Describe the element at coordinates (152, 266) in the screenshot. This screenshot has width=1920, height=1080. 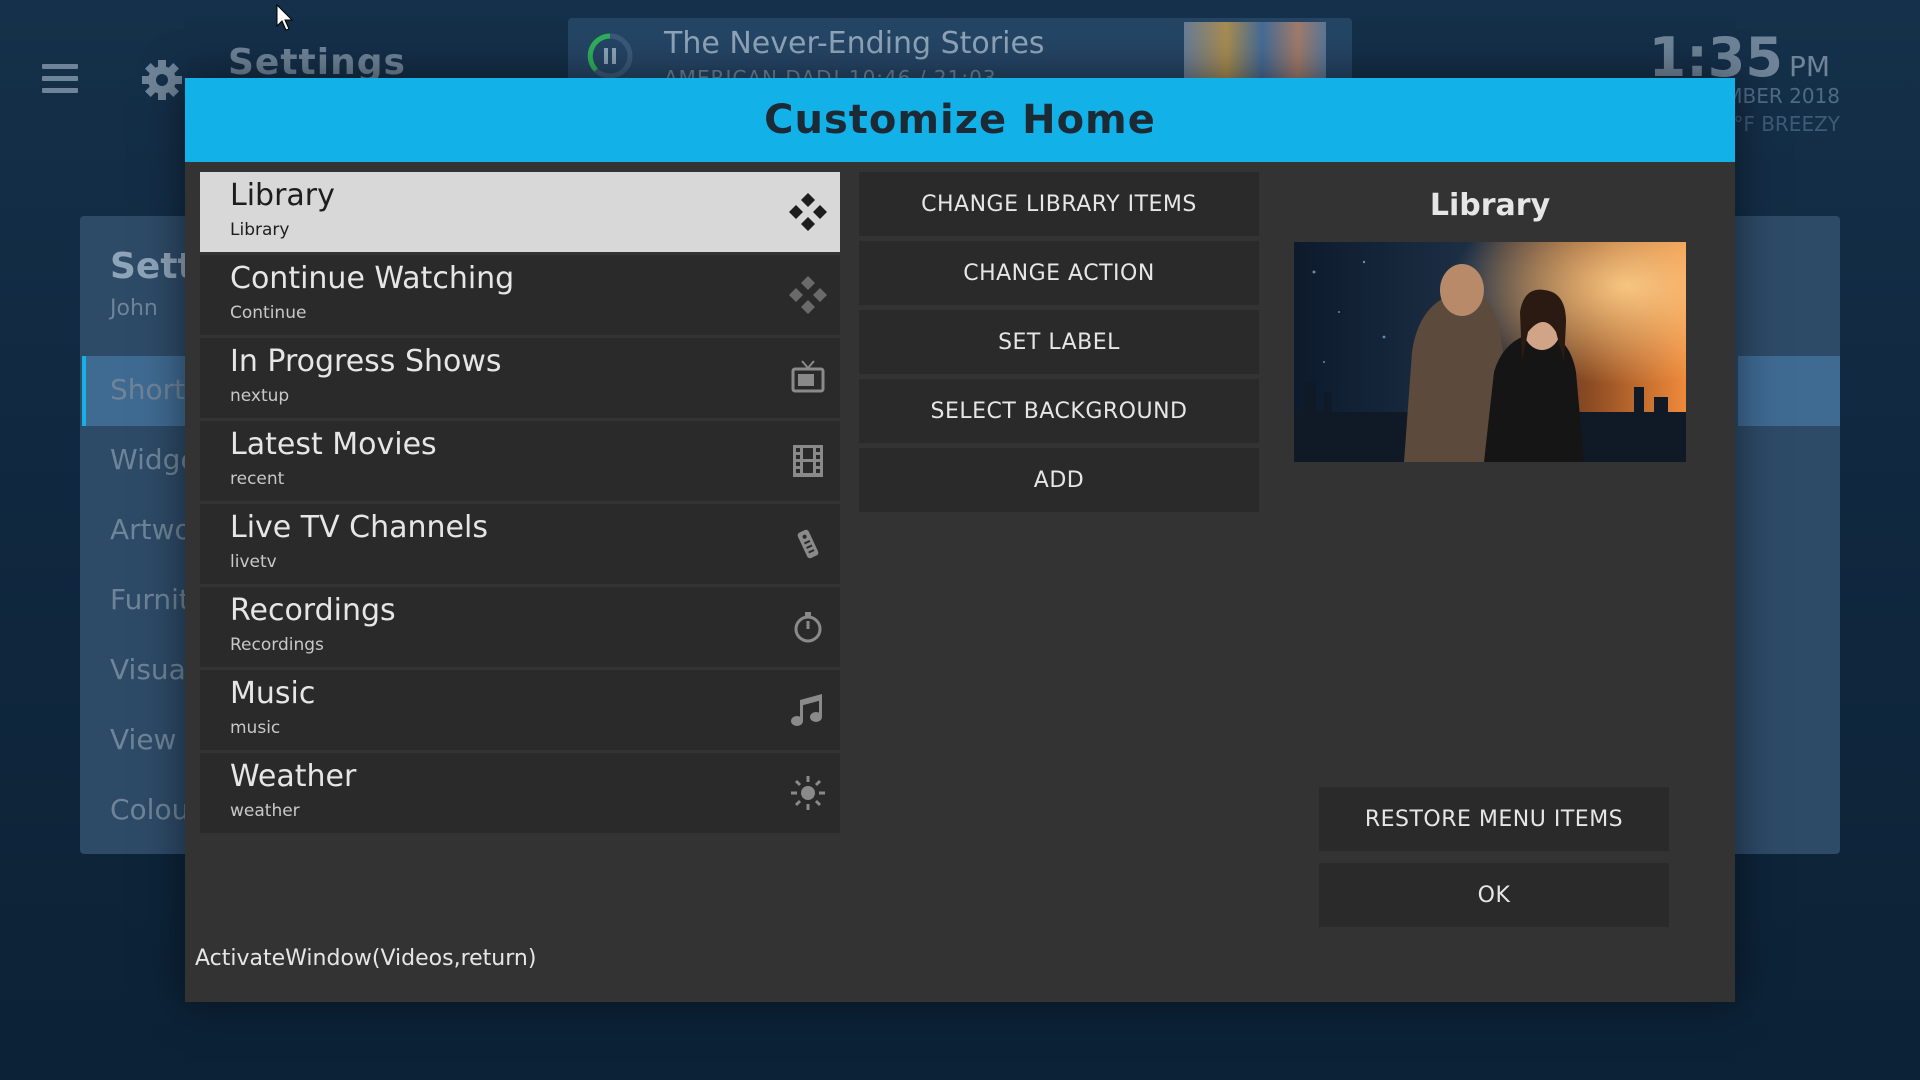
I see `panel-title: Sett` at that location.